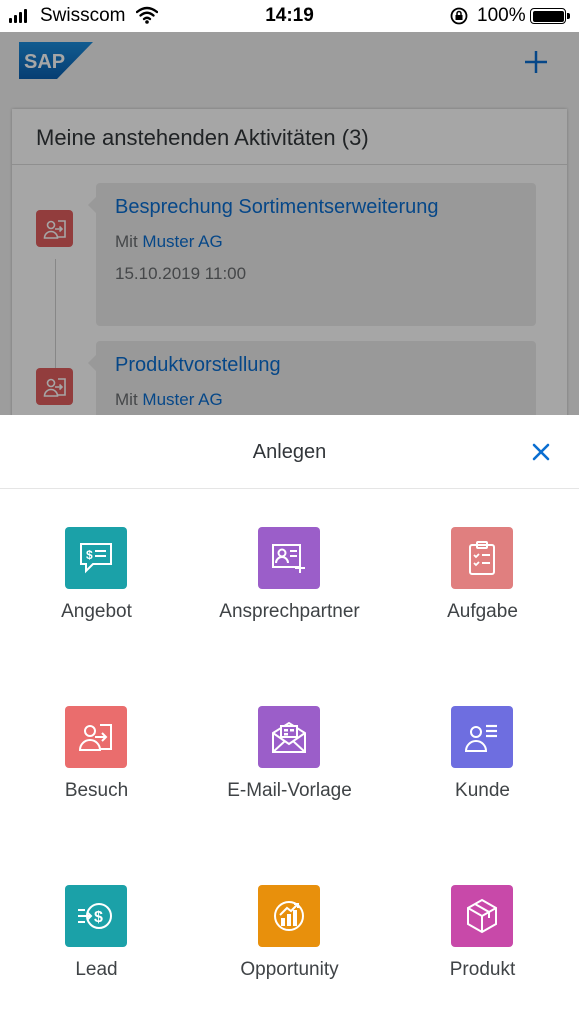 The width and height of the screenshot is (579, 1030). Describe the element at coordinates (289, 558) in the screenshot. I see `contact-add-icon` at that location.